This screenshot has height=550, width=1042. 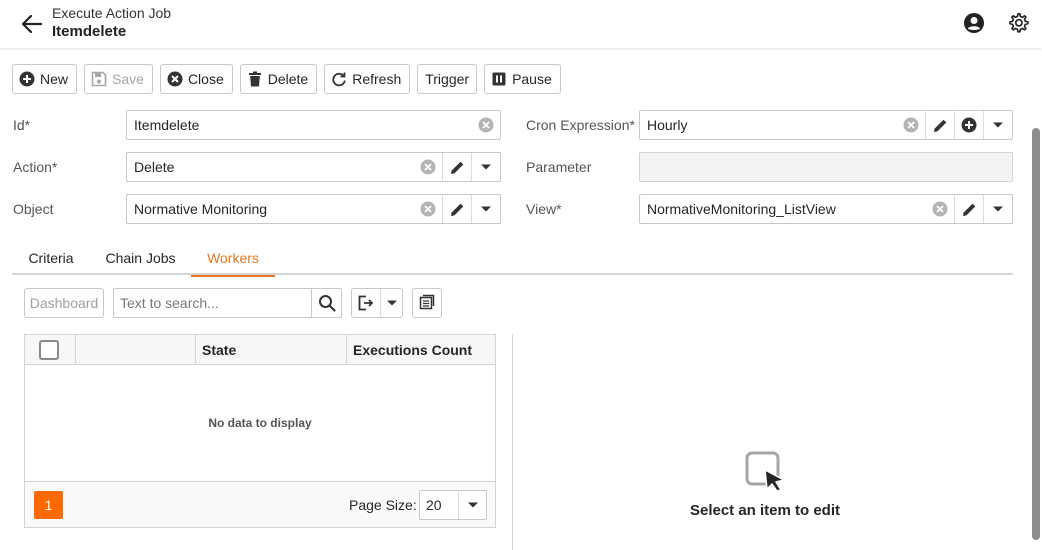 I want to click on parameter-label: Parameter, so click(x=559, y=167).